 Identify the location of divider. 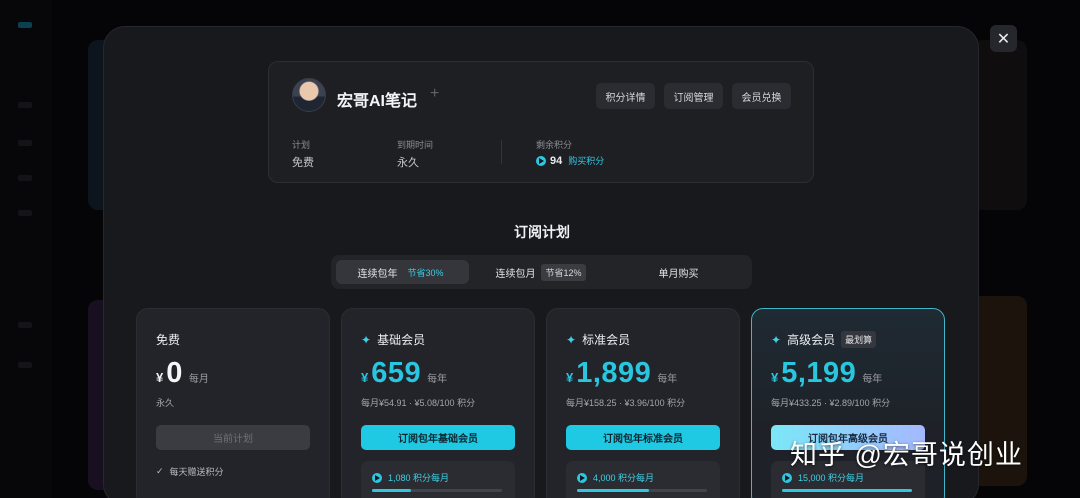
(501, 152).